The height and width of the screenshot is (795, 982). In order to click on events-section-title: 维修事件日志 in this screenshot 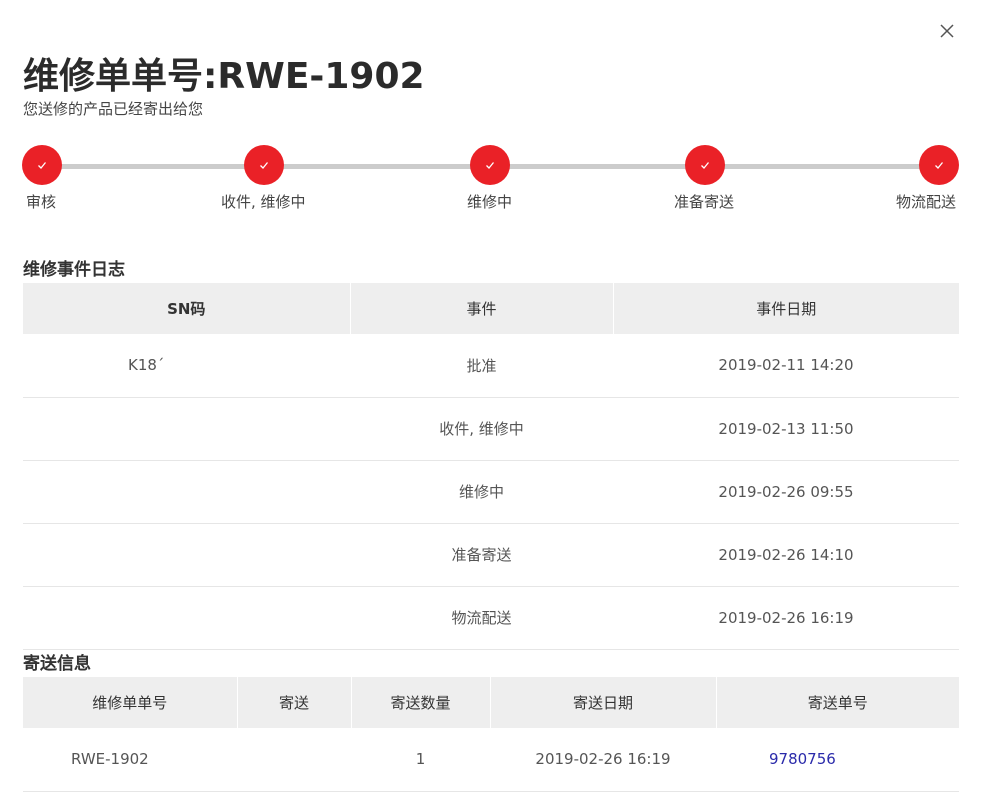, I will do `click(74, 270)`.